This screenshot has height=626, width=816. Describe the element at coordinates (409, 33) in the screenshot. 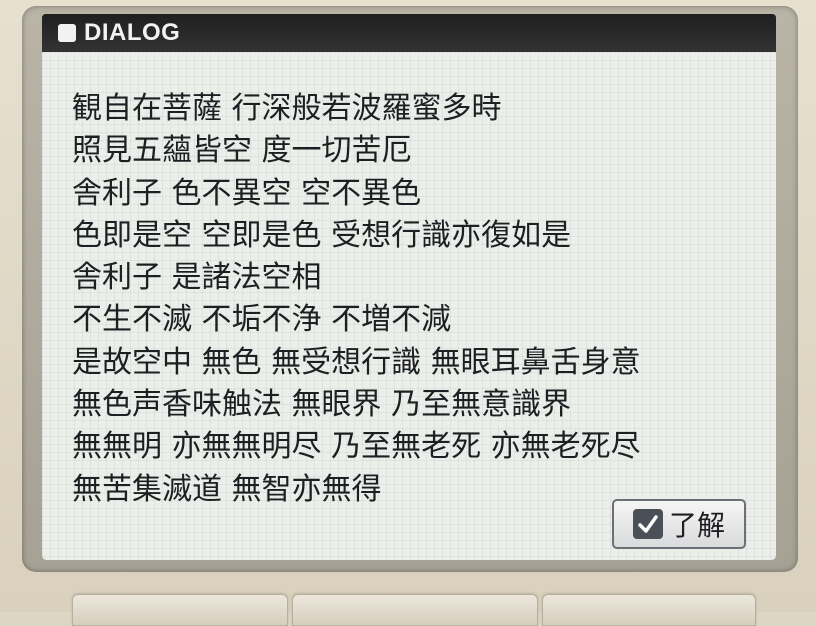

I see `dialog-titlebar: DIALOG` at that location.